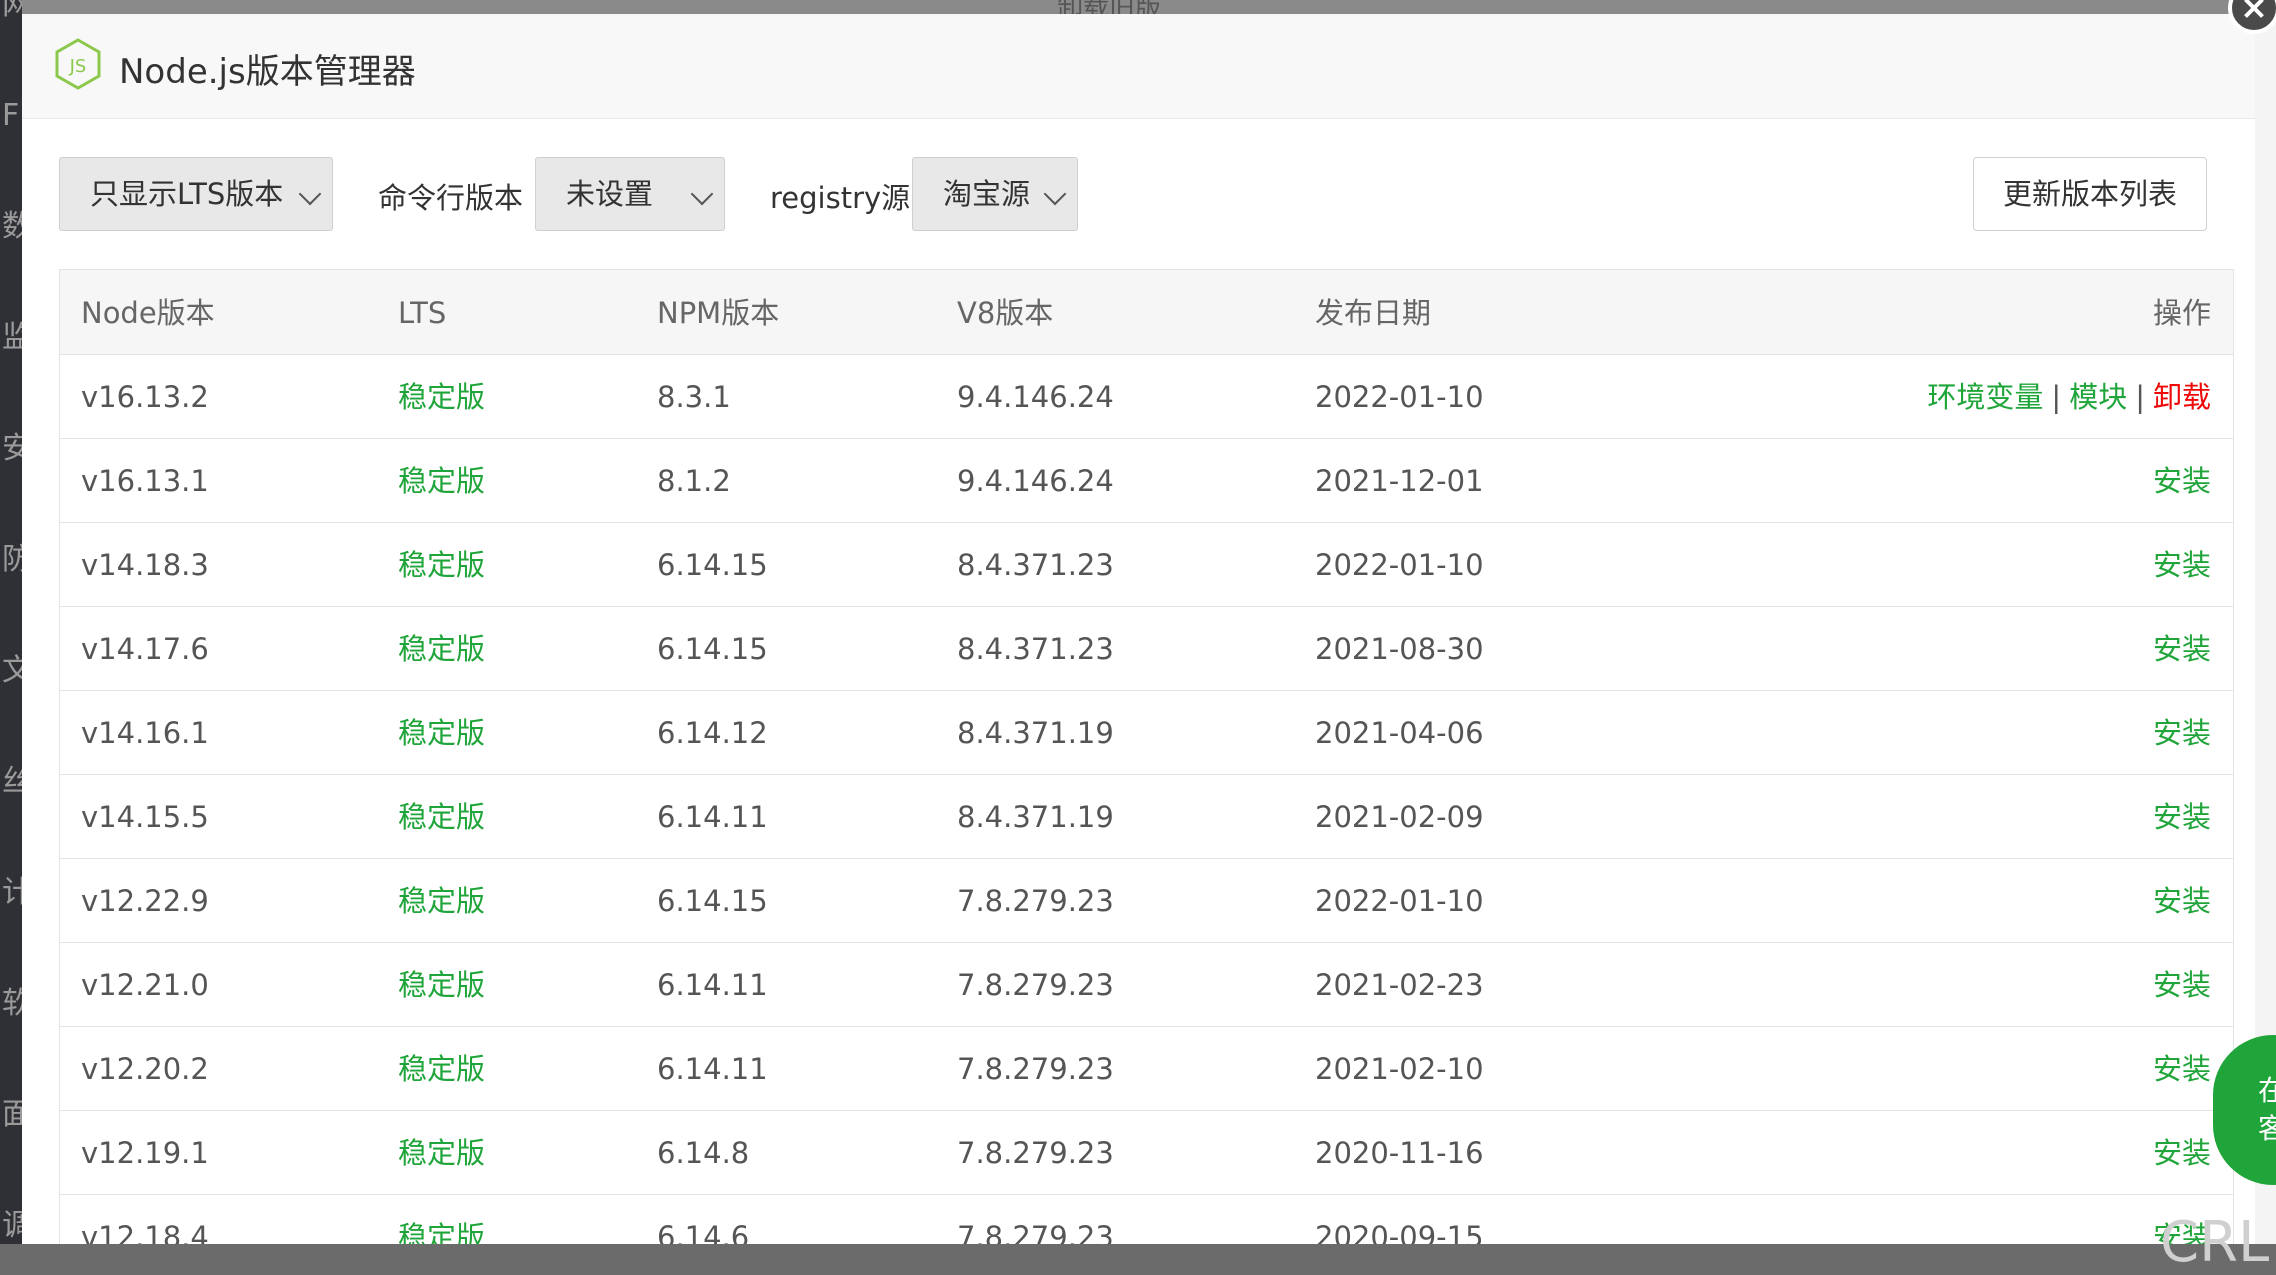  What do you see at coordinates (718, 313) in the screenshot?
I see `header-npm-version: NPM版本` at bounding box center [718, 313].